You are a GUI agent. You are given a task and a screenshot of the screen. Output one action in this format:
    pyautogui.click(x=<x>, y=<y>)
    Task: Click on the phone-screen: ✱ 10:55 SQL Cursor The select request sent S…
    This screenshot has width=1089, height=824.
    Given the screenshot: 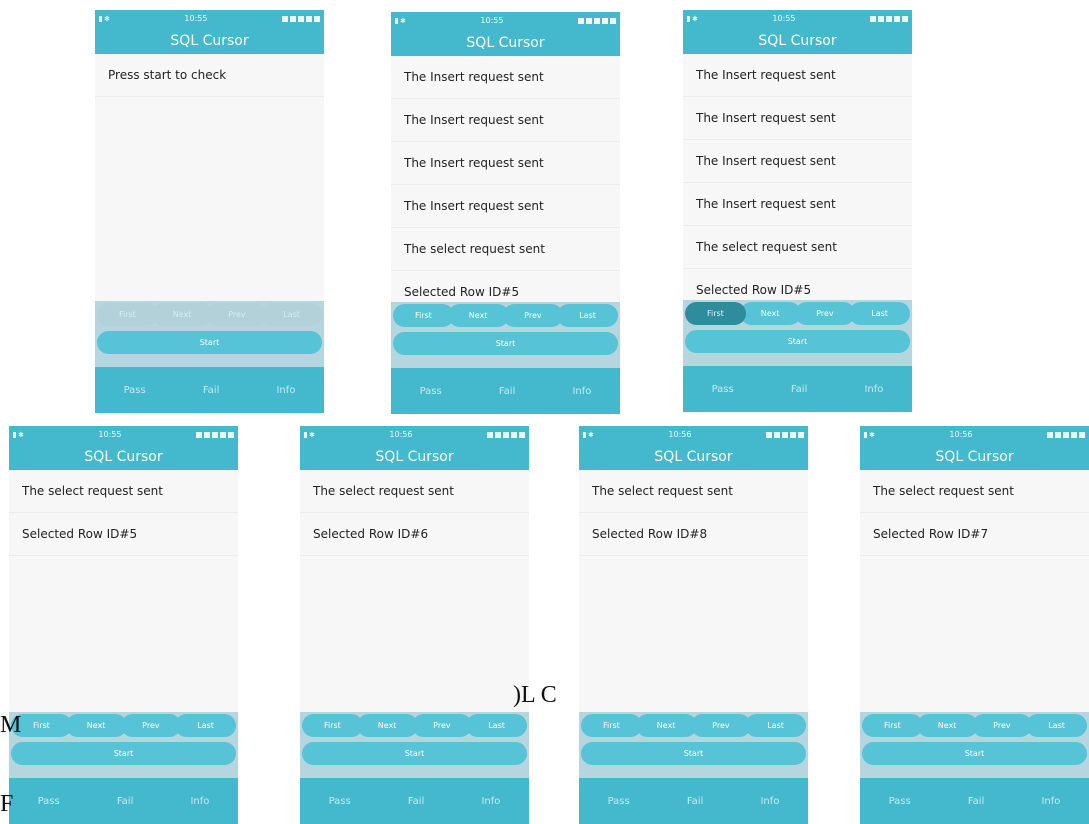 What is the action you would take?
    pyautogui.click(x=123, y=625)
    